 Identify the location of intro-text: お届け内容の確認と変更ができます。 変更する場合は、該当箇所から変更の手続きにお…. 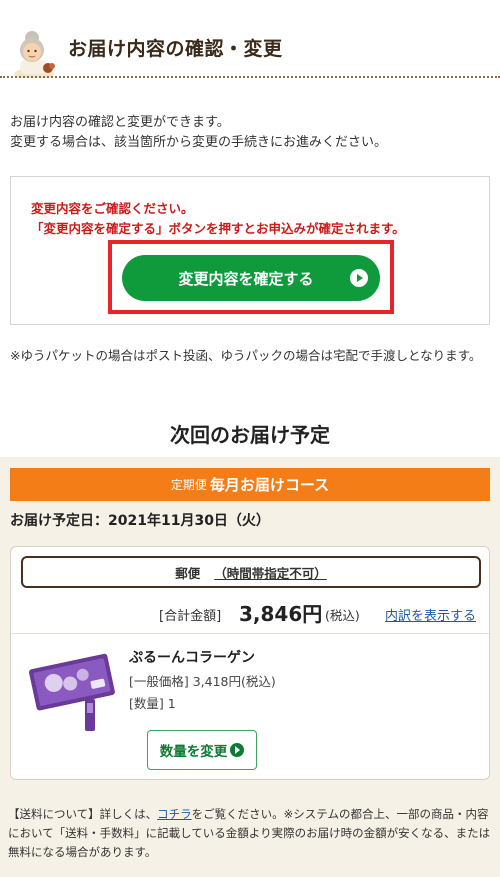
(250, 133).